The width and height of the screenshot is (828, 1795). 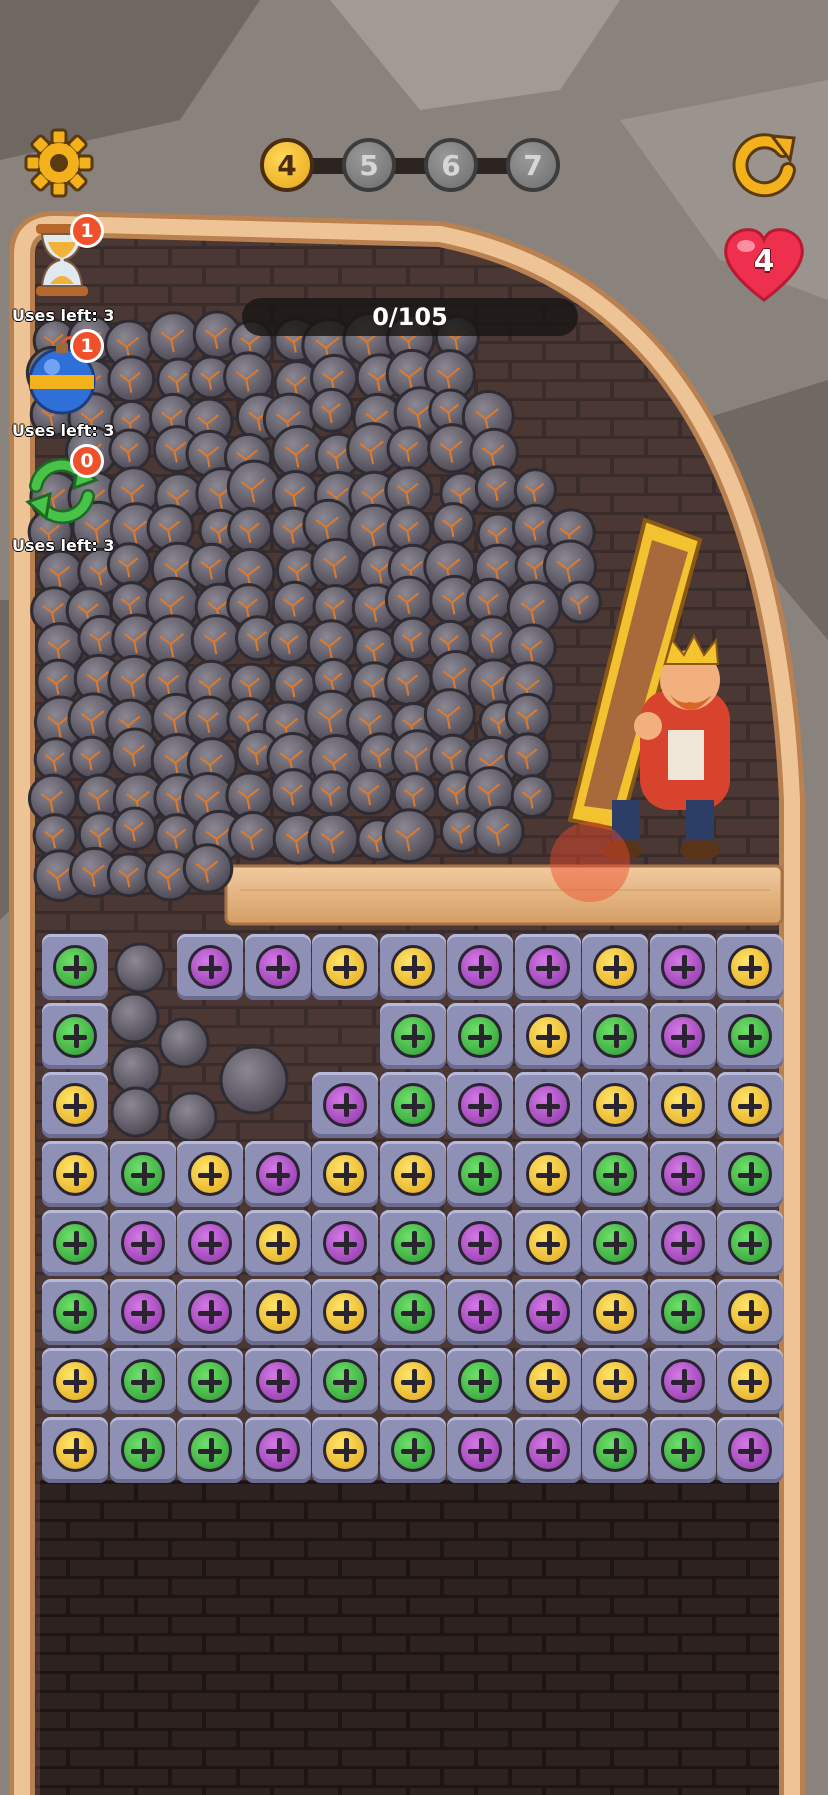 I want to click on settings-button, so click(x=59, y=163).